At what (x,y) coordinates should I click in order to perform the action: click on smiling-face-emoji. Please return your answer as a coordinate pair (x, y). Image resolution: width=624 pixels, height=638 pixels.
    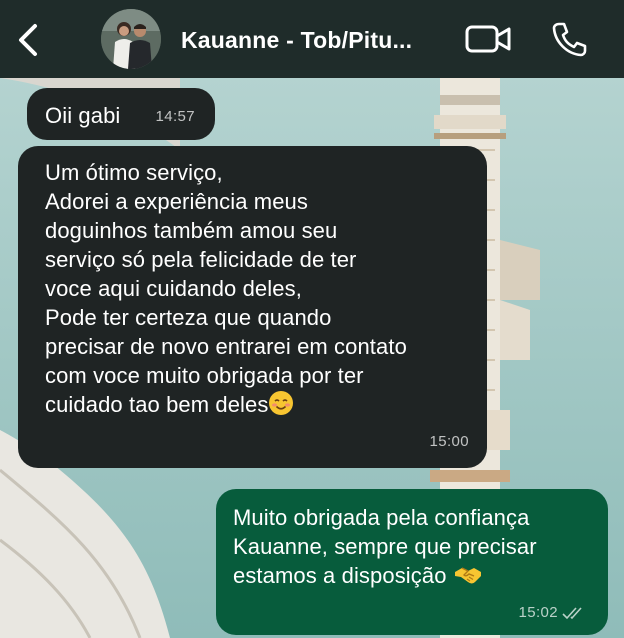
    Looking at the image, I should click on (281, 403).